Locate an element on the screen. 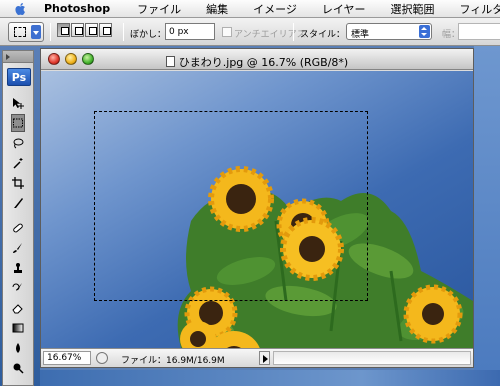  lasso-icon is located at coordinates (18, 143).